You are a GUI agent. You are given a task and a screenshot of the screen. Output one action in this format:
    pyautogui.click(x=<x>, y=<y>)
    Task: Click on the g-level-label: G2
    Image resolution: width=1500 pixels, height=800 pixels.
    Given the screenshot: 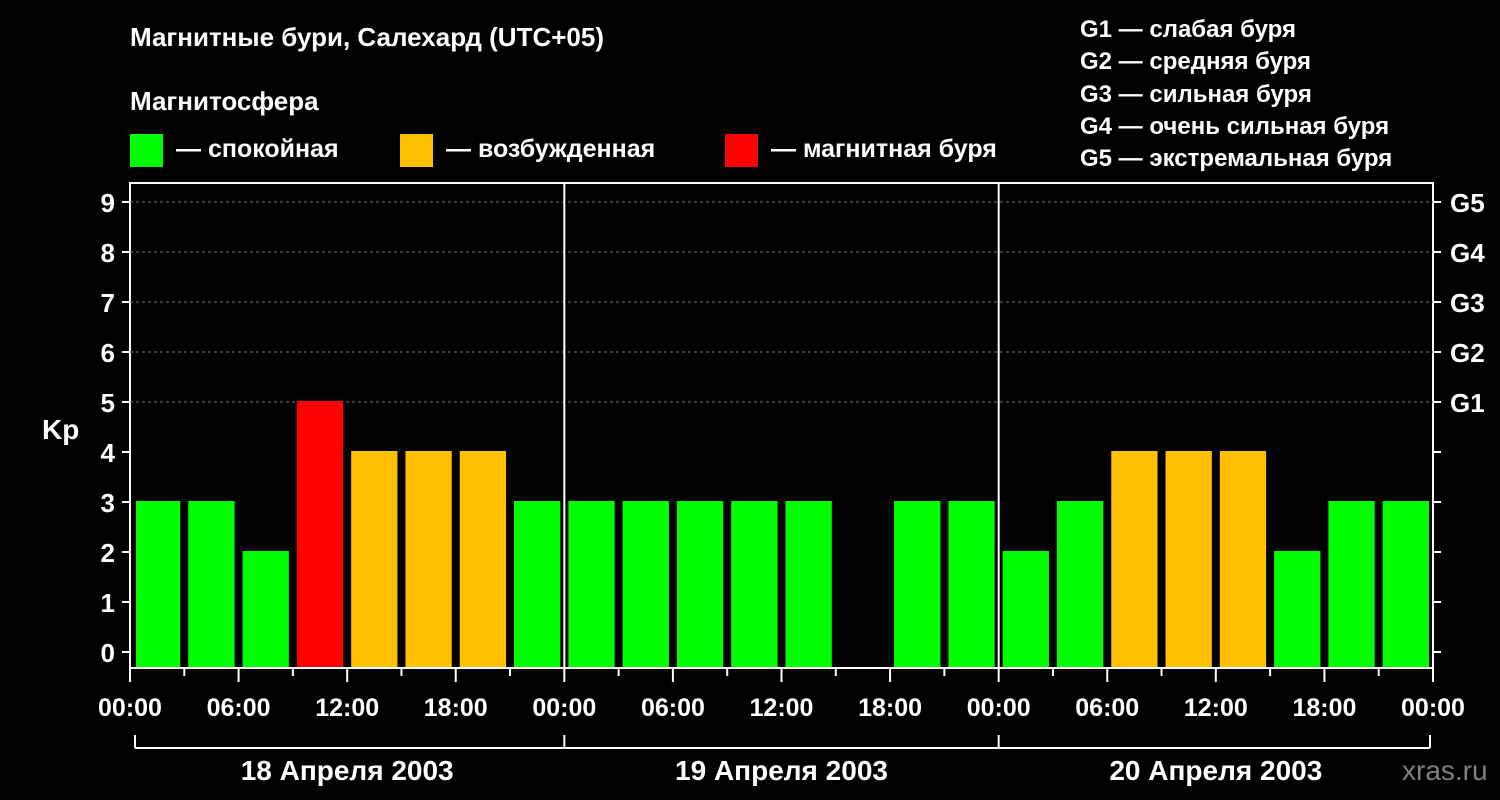 What is the action you would take?
    pyautogui.click(x=1467, y=353)
    